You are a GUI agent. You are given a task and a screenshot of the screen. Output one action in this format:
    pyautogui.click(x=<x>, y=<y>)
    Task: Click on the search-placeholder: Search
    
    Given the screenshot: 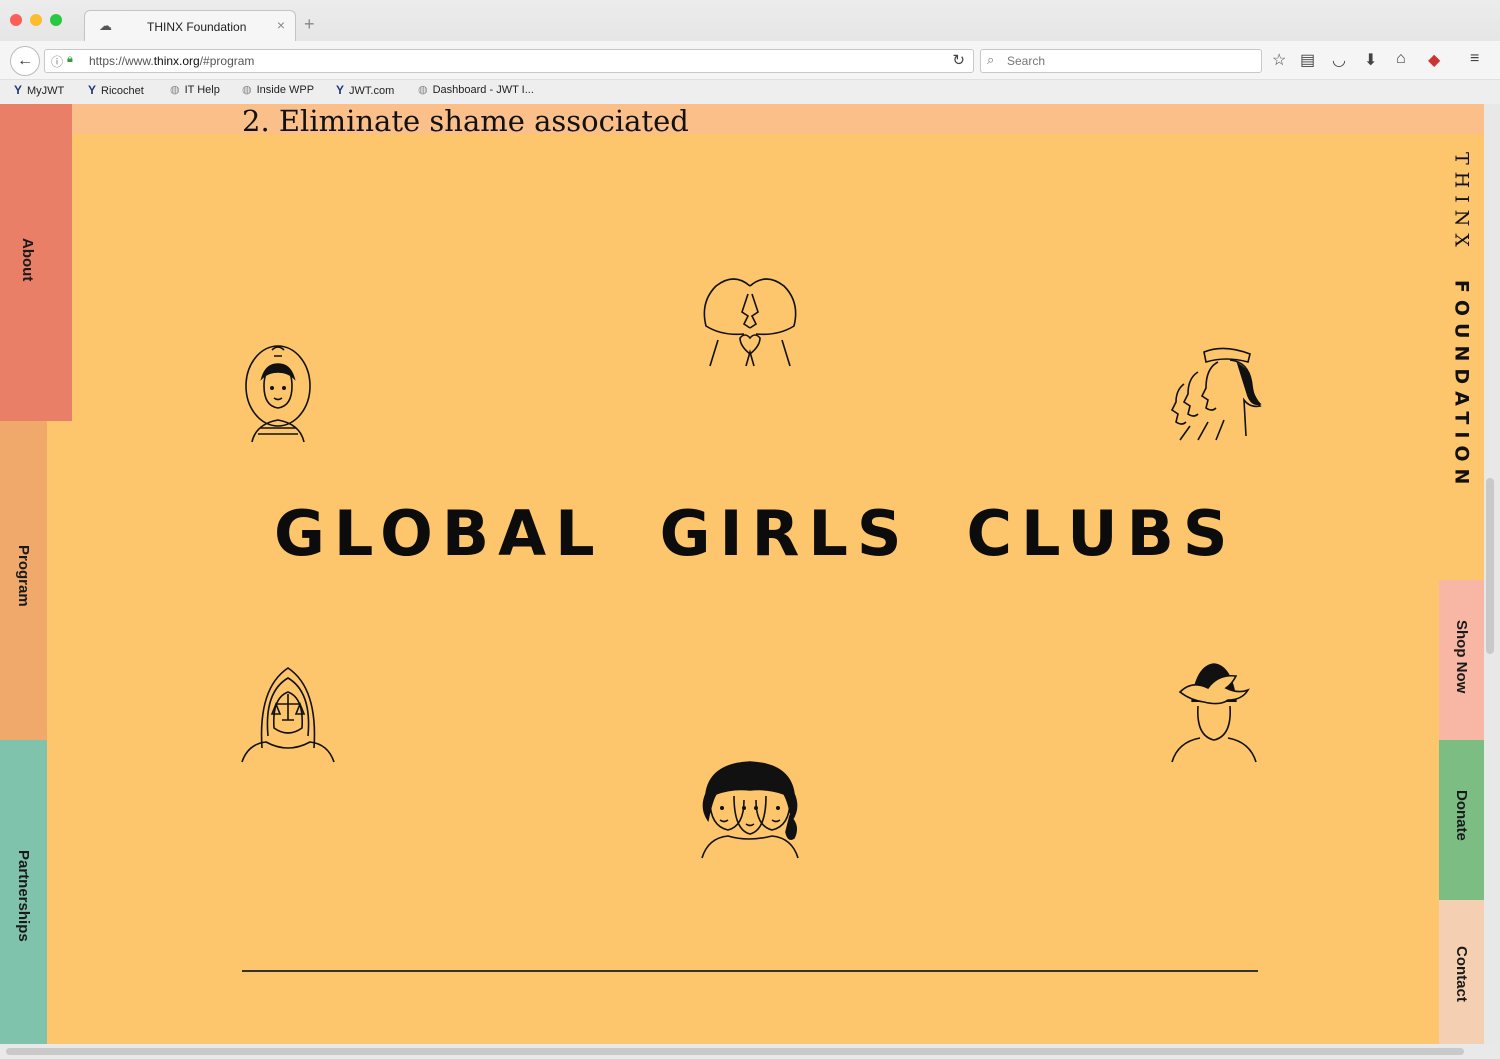 What is the action you would take?
    pyautogui.click(x=1026, y=61)
    